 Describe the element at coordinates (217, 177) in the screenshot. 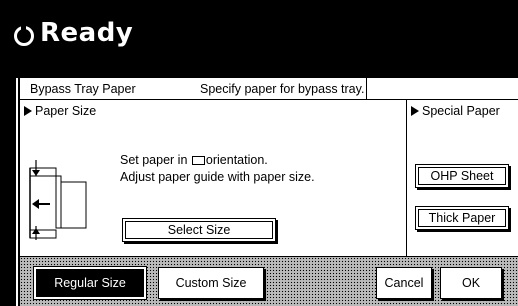

I see `instruction-line2: Adjust paper guide with paper size.` at that location.